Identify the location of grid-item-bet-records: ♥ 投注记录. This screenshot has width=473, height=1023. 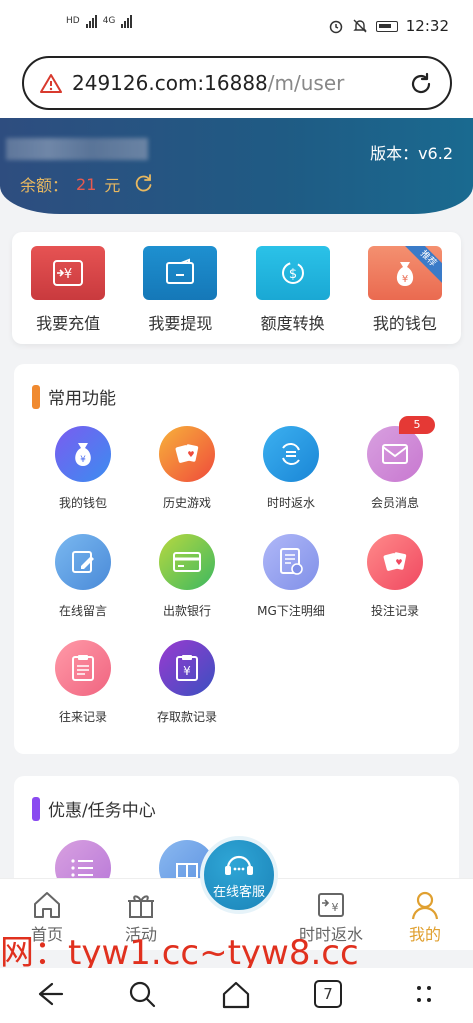
(395, 576).